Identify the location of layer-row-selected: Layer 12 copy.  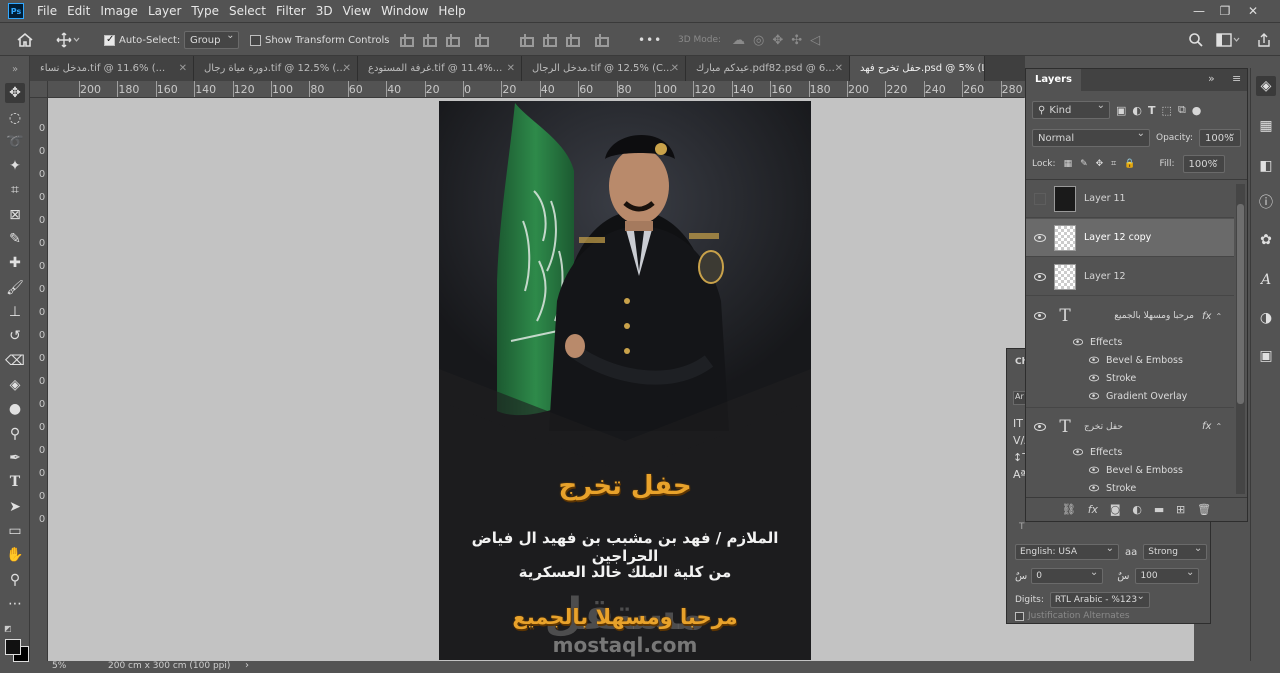
(1130, 238).